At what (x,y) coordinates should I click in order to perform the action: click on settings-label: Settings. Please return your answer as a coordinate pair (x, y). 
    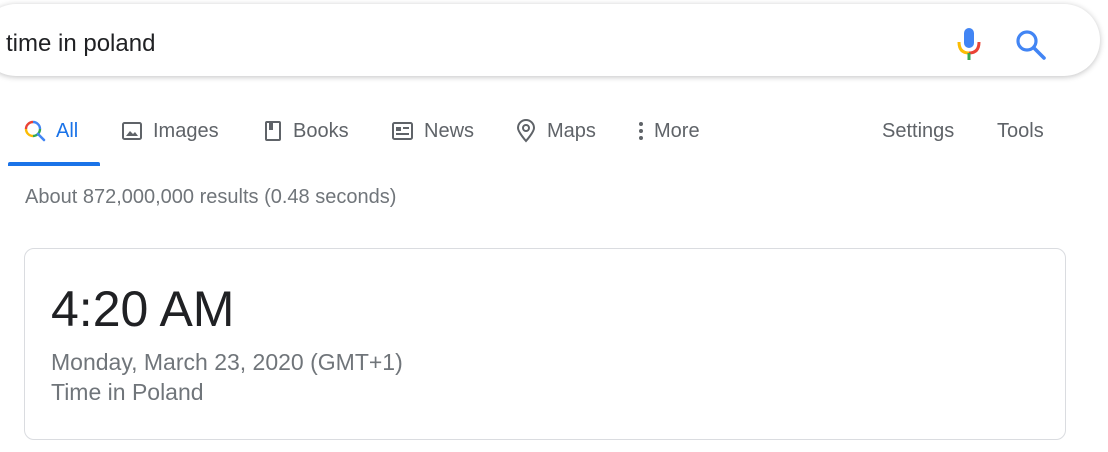
    Looking at the image, I should click on (918, 130).